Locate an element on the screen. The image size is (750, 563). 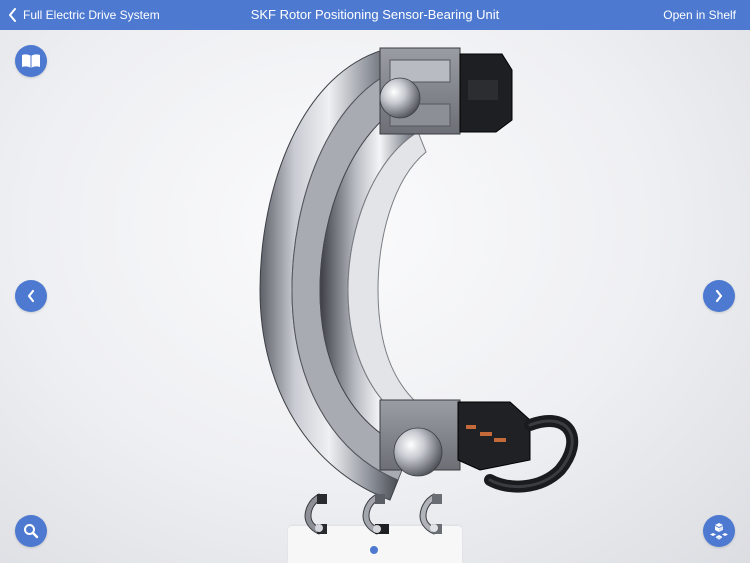
search-icon is located at coordinates (31, 531).